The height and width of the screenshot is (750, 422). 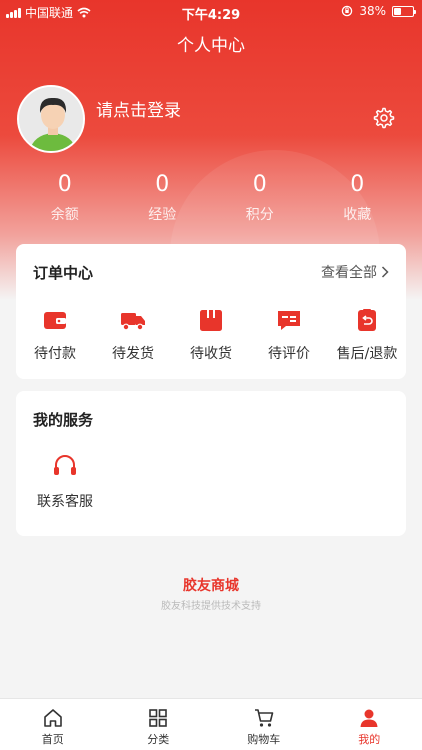 I want to click on order-label: 待发货, so click(x=133, y=354).